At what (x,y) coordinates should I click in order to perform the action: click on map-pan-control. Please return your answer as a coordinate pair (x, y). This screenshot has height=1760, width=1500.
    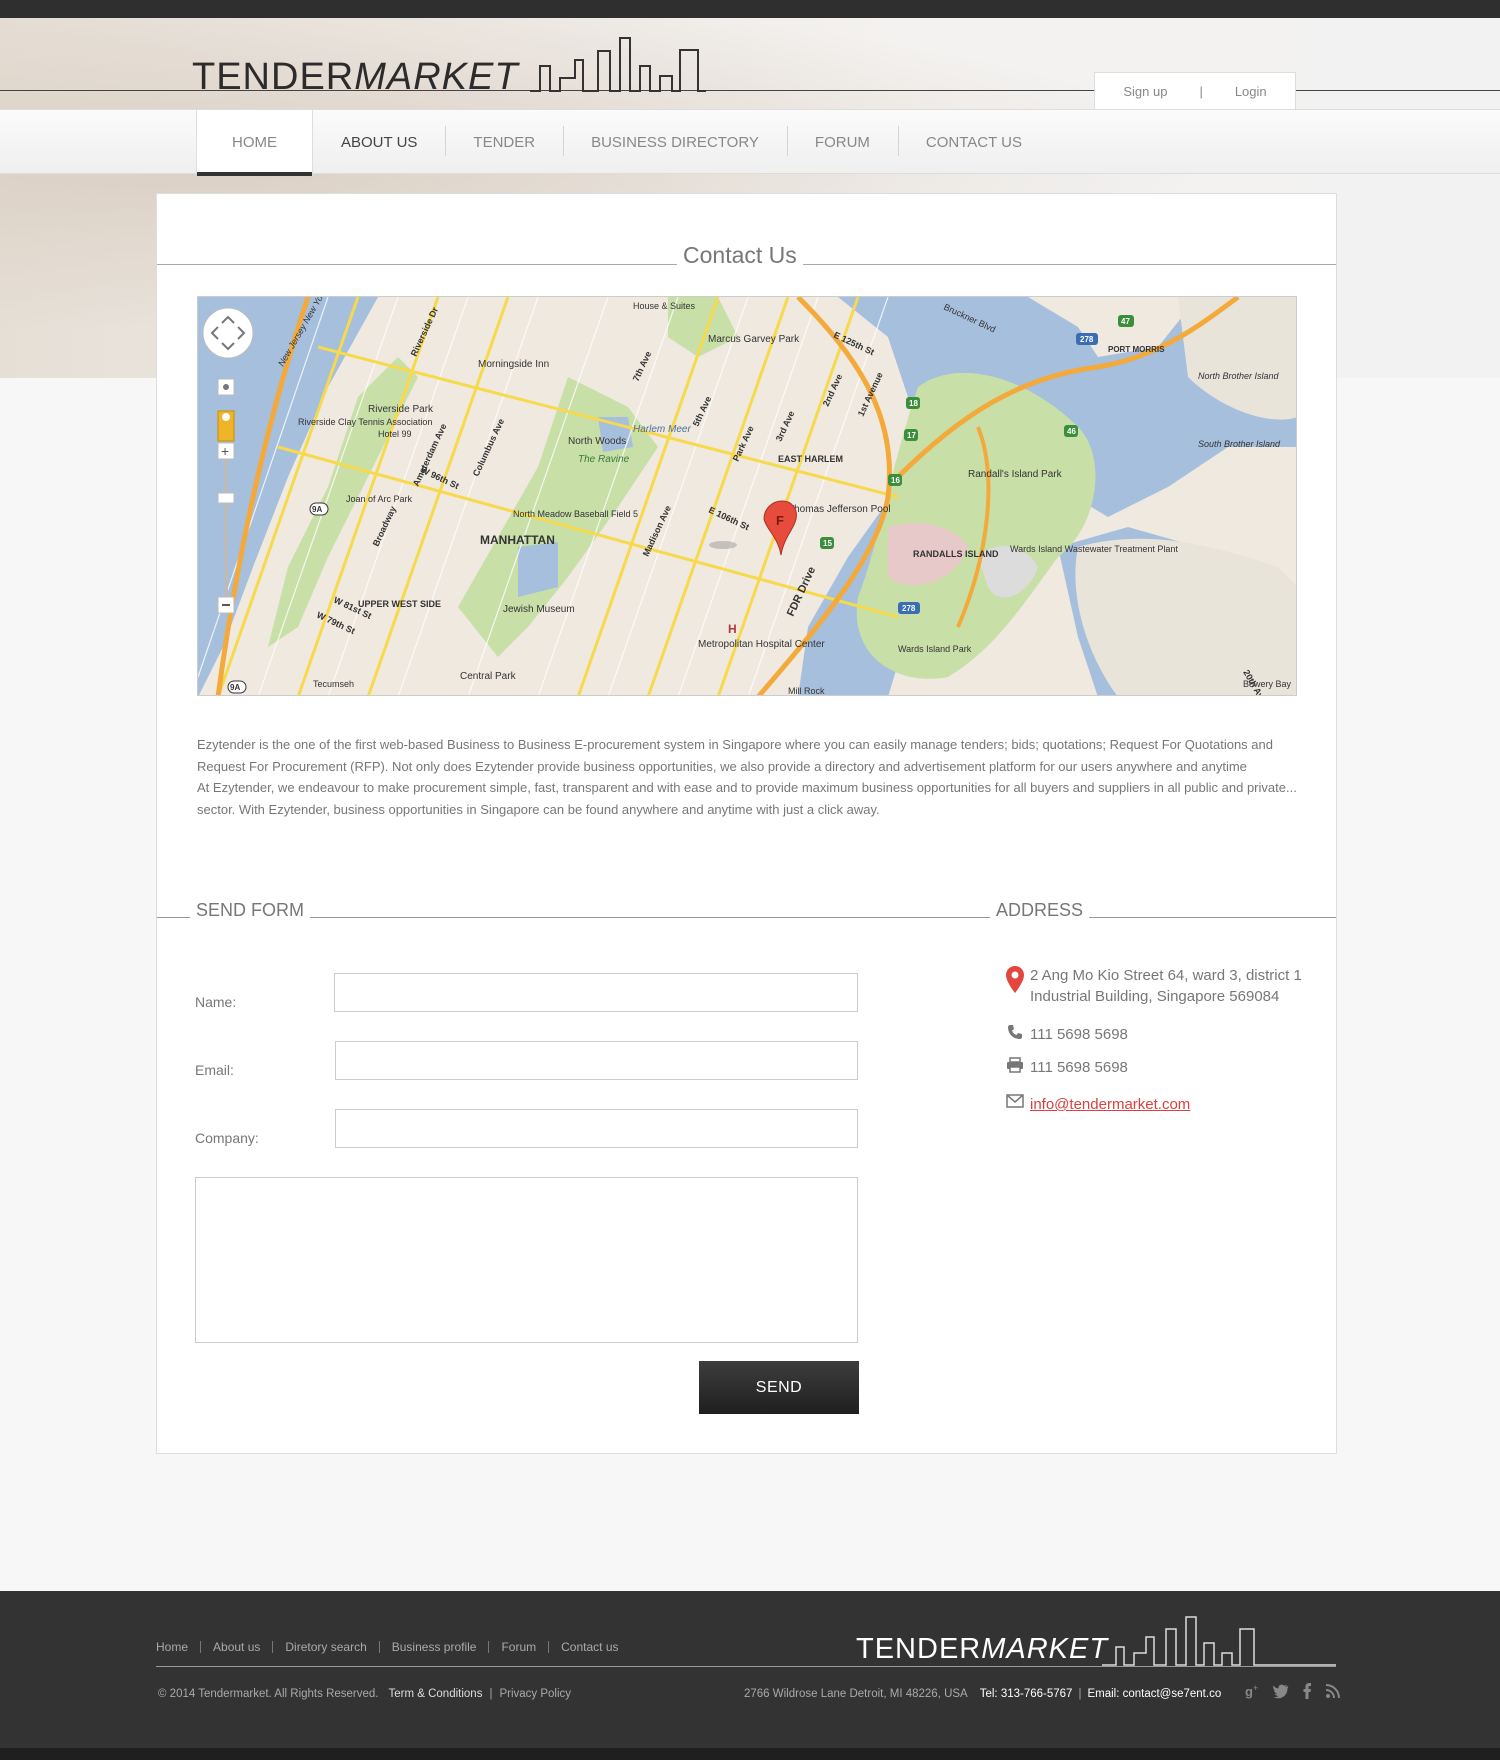
    Looking at the image, I should click on (228, 333).